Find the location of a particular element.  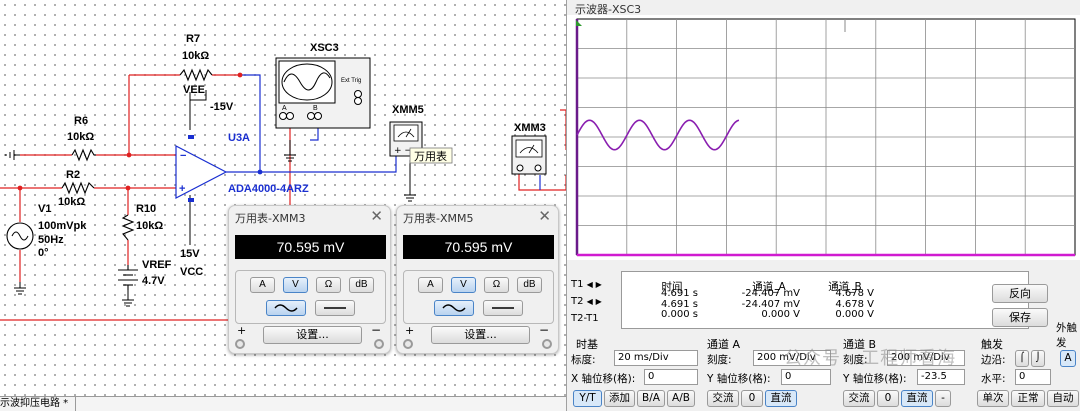

r2-value: 10kΩ is located at coordinates (71, 202).